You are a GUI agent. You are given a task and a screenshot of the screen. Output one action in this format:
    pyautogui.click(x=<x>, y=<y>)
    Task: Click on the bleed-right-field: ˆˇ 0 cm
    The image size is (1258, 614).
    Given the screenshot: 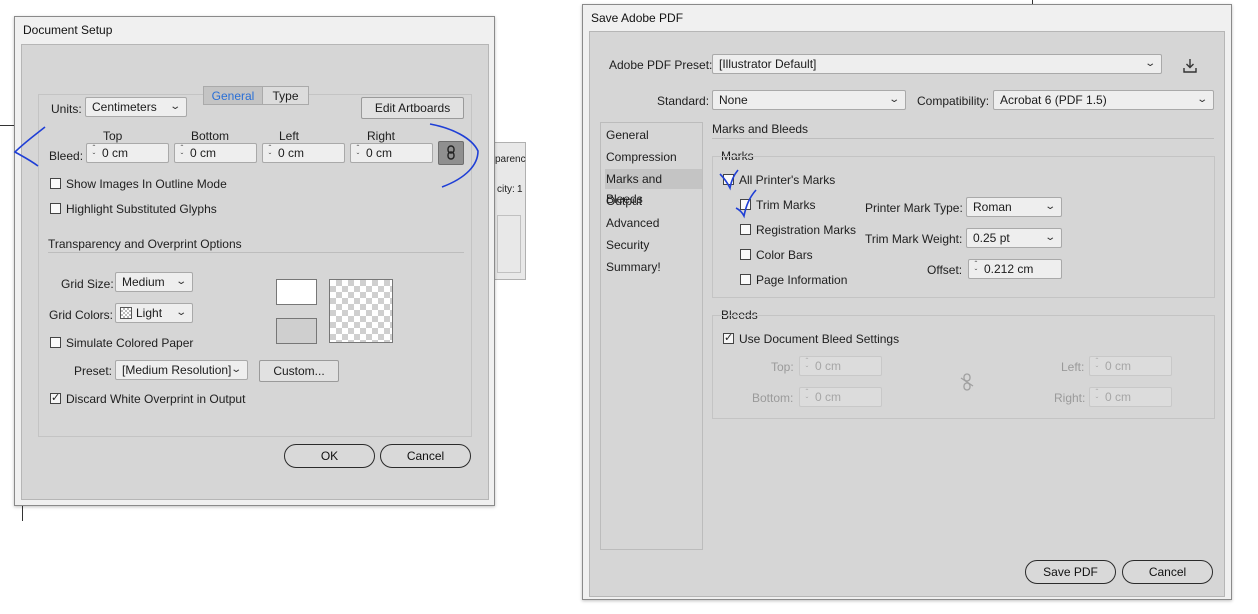 What is the action you would take?
    pyautogui.click(x=1130, y=397)
    